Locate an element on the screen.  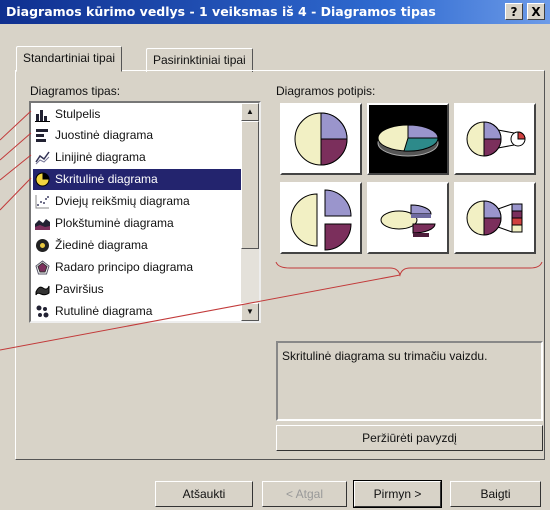
subtype-bracket is located at coordinates (409, 269).